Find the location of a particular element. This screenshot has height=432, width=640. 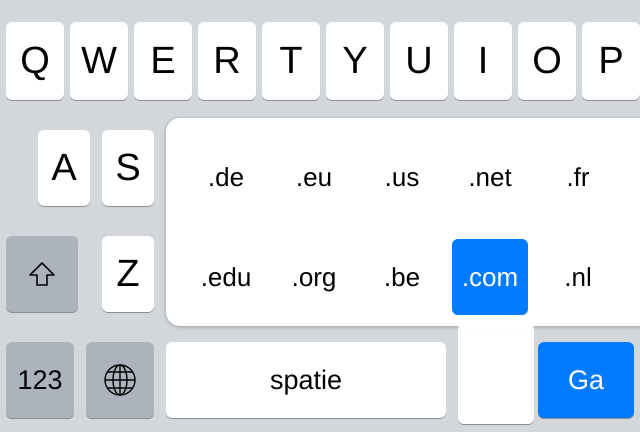

letter-key: P is located at coordinates (611, 61).